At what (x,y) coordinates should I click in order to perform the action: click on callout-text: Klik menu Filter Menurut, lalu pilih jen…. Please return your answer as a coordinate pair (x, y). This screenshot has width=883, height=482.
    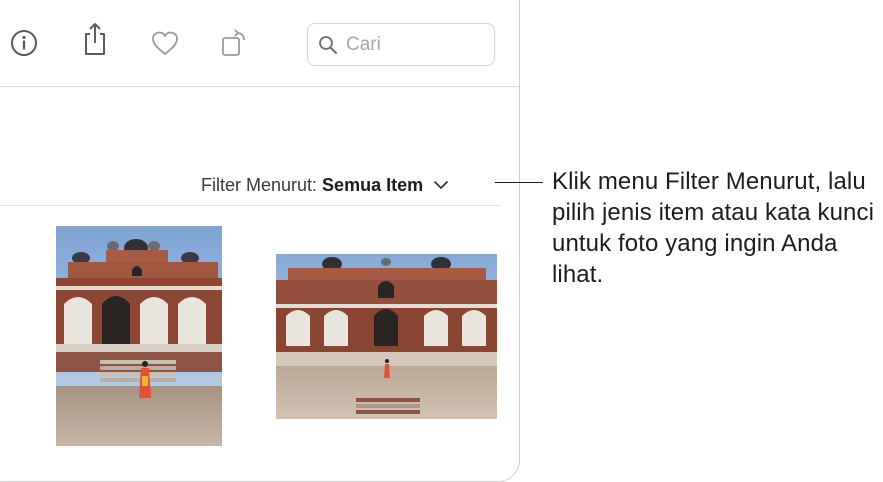
    Looking at the image, I should click on (713, 228).